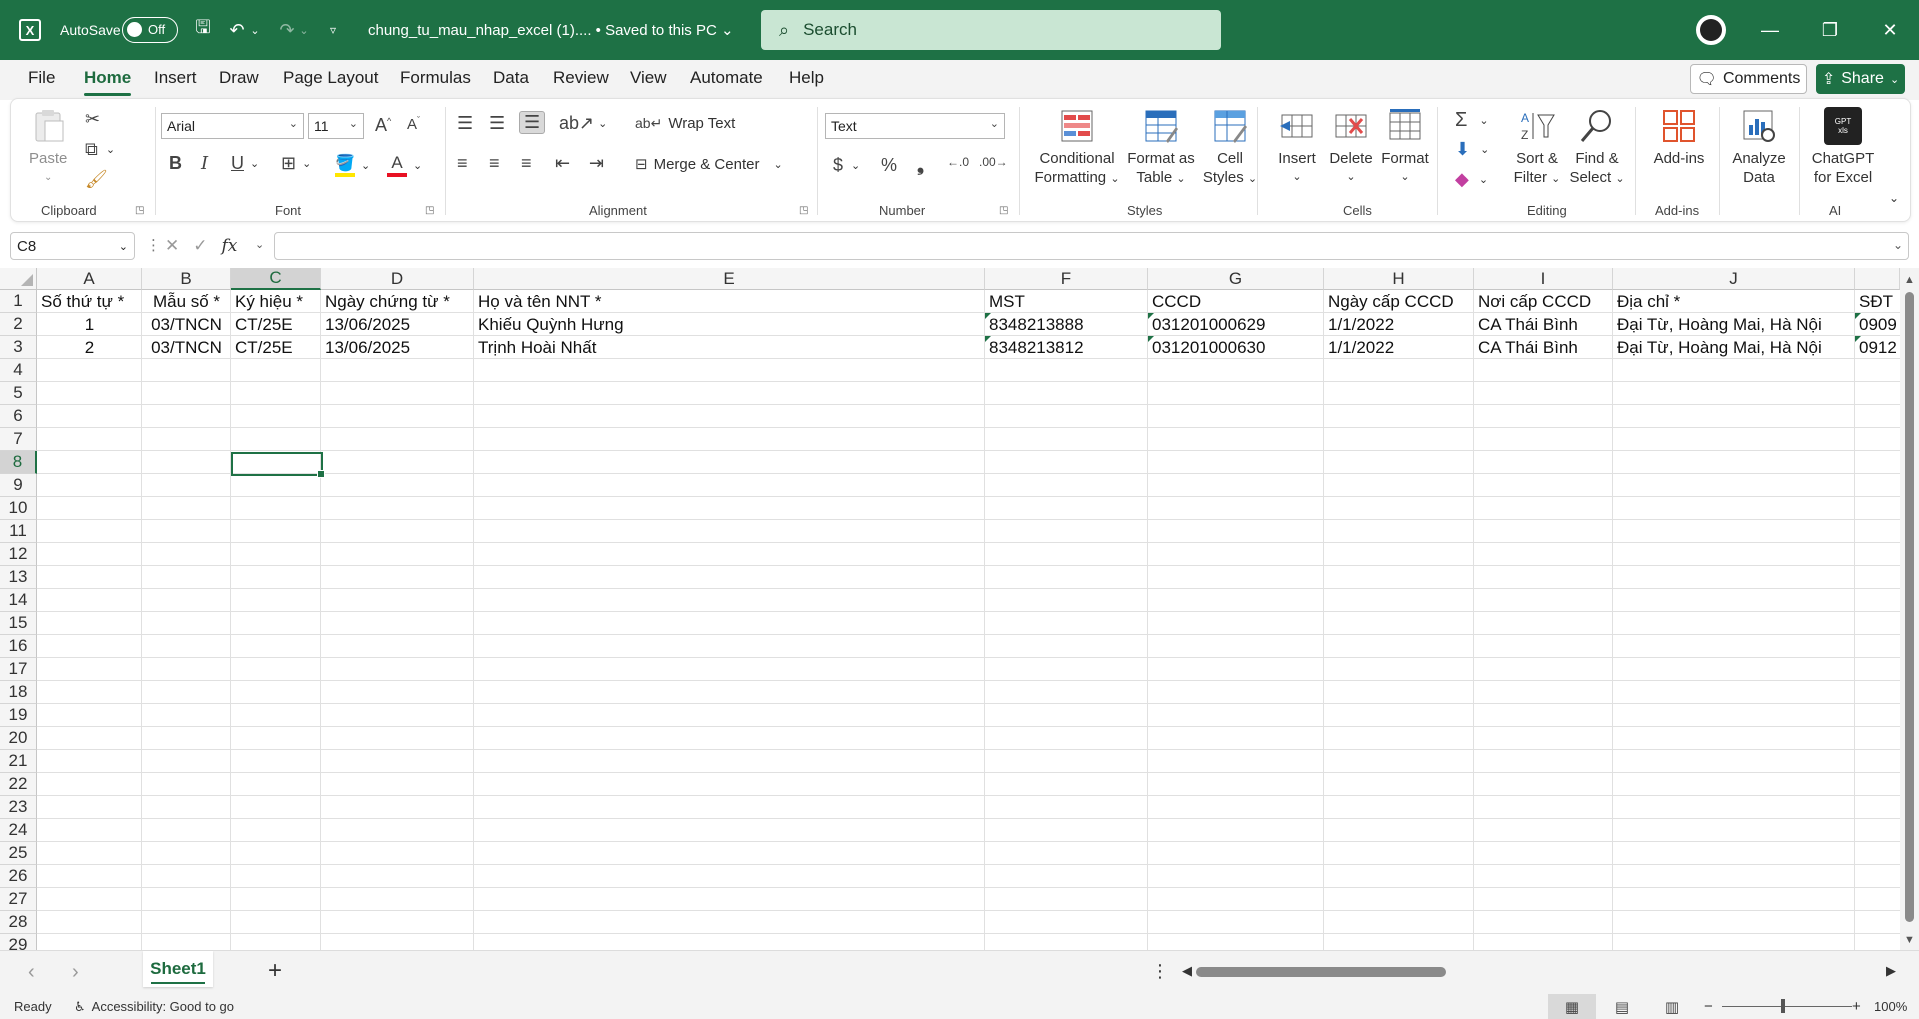 This screenshot has height=1019, width=1919. Describe the element at coordinates (1770, 30) in the screenshot. I see `minimize-icon: —` at that location.